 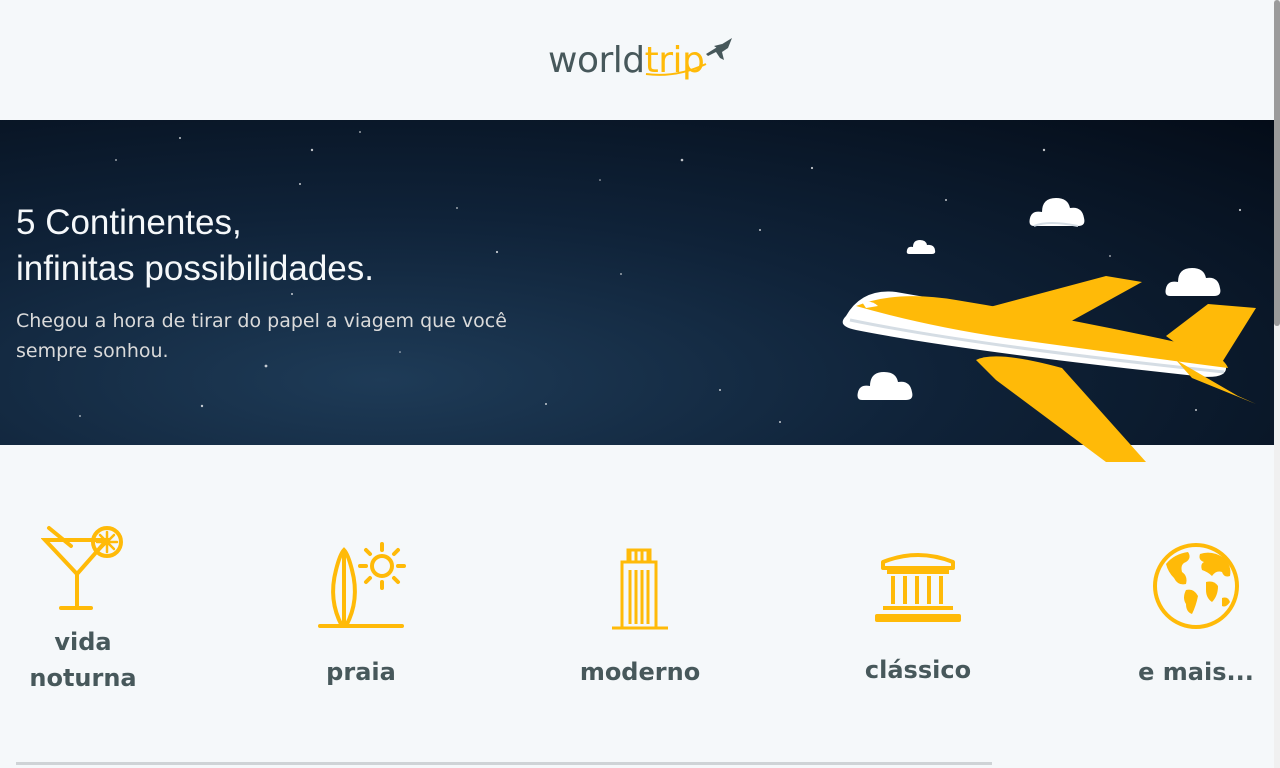 I want to click on surfboard-sun-icon, so click(x=362, y=585).